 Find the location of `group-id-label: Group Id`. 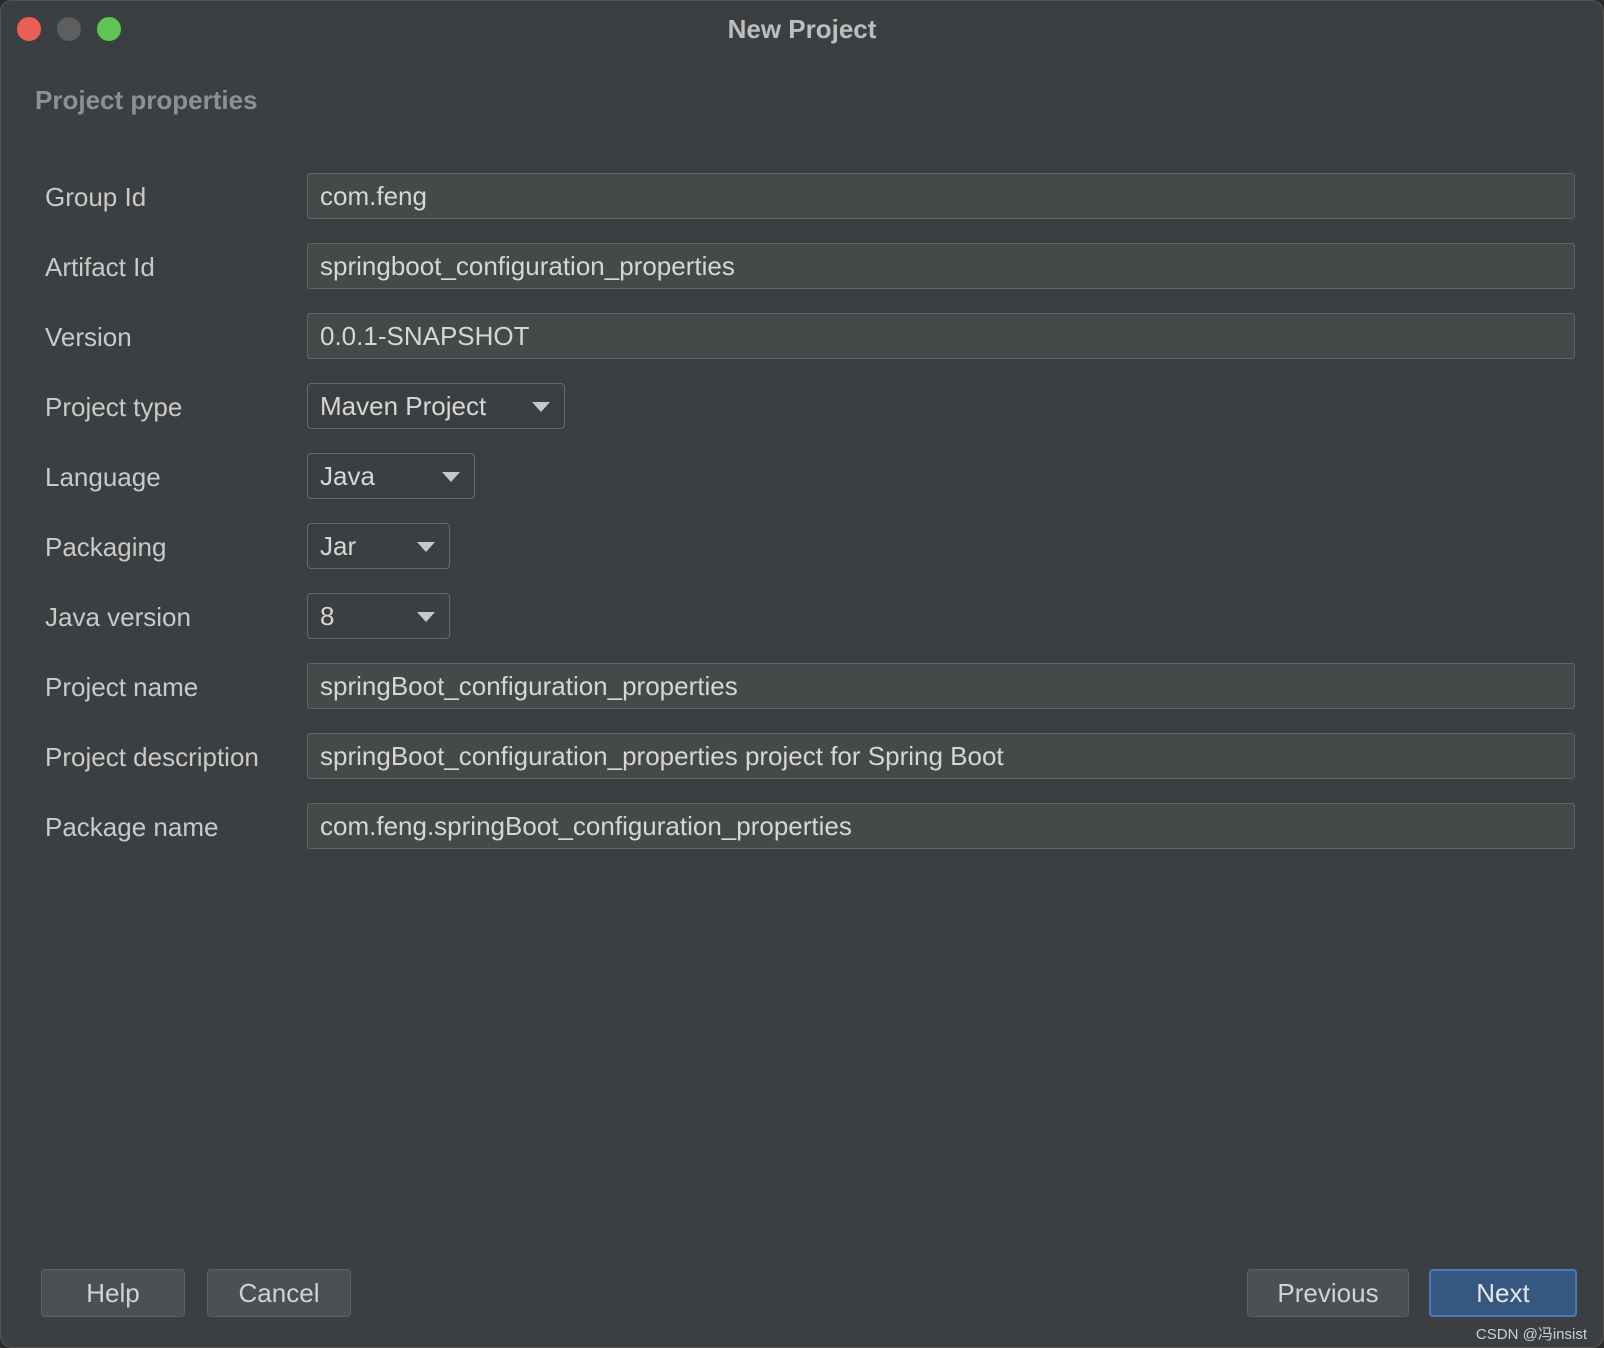

group-id-label: Group Id is located at coordinates (96, 197).